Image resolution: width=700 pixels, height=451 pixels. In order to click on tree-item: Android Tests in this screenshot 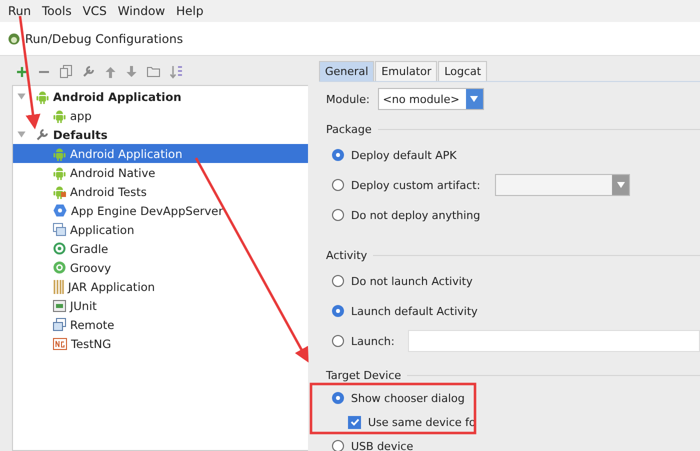, I will do `click(160, 191)`.